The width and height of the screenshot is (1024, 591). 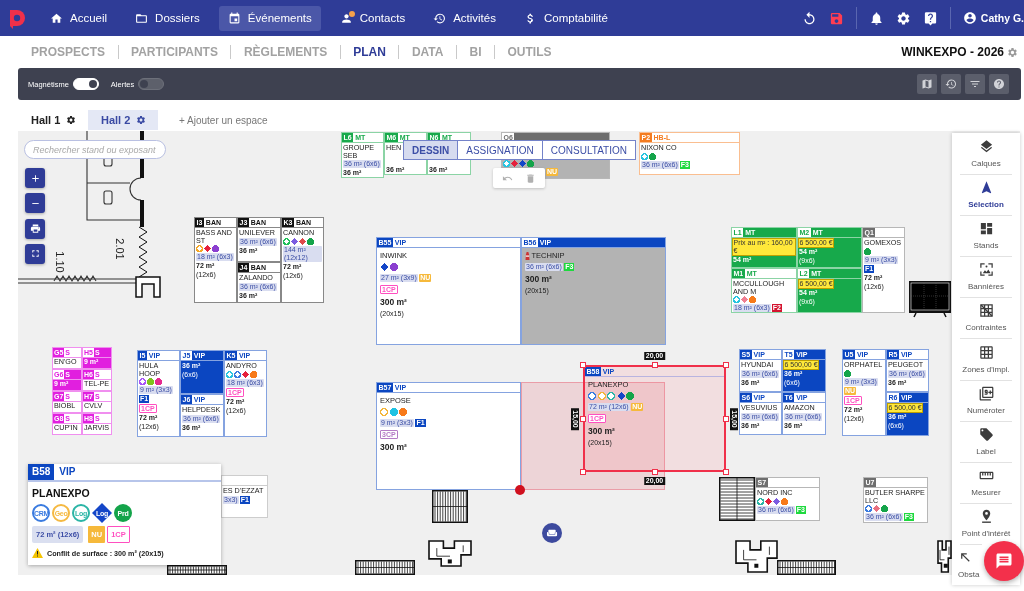 I want to click on dimension-label: 2.01, so click(x=120, y=249).